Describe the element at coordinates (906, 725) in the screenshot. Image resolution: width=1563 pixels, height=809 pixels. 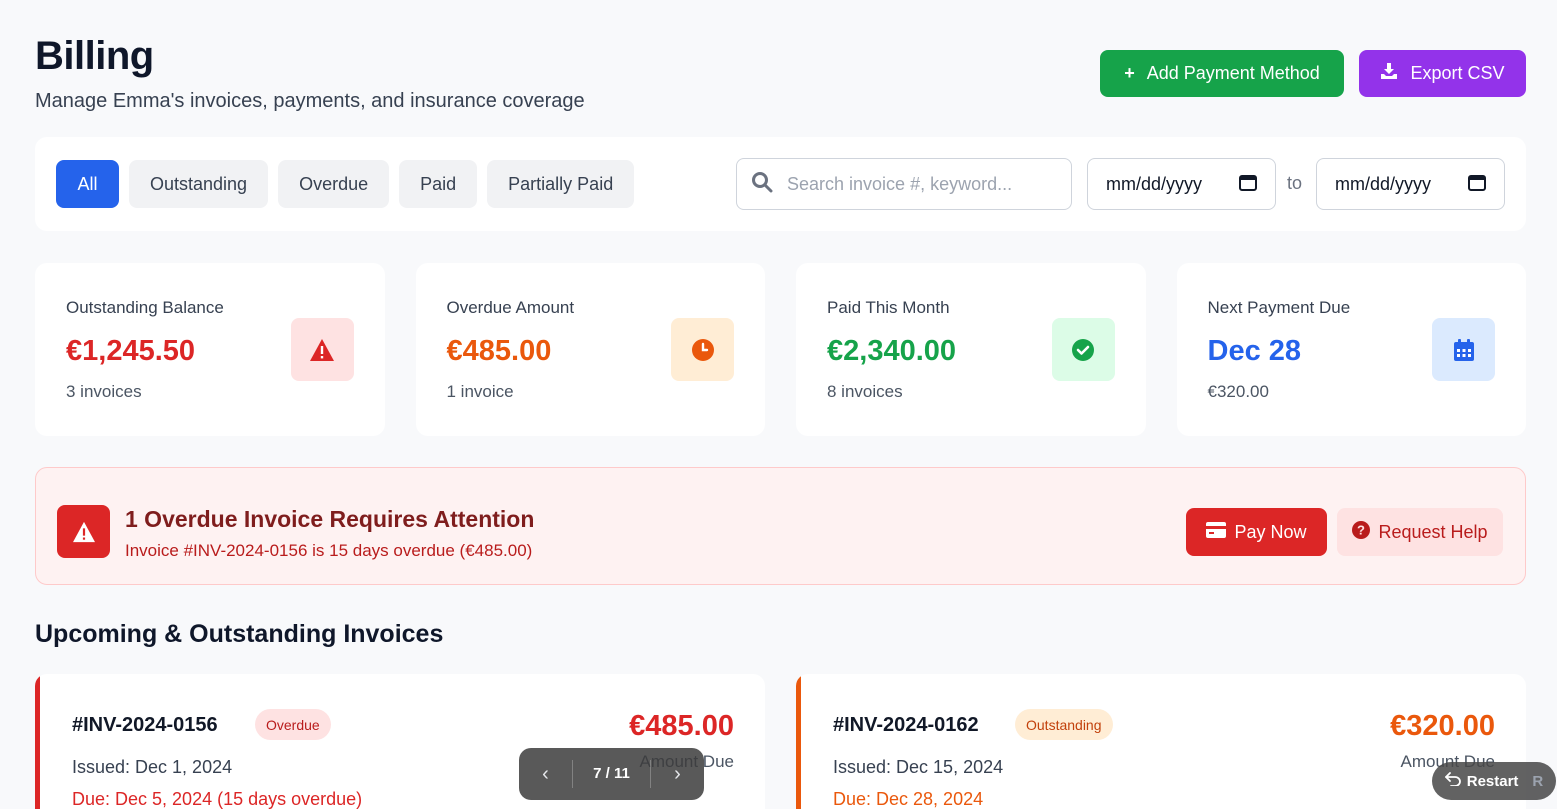
I see `invoice-number: #INV-2024-0162` at that location.